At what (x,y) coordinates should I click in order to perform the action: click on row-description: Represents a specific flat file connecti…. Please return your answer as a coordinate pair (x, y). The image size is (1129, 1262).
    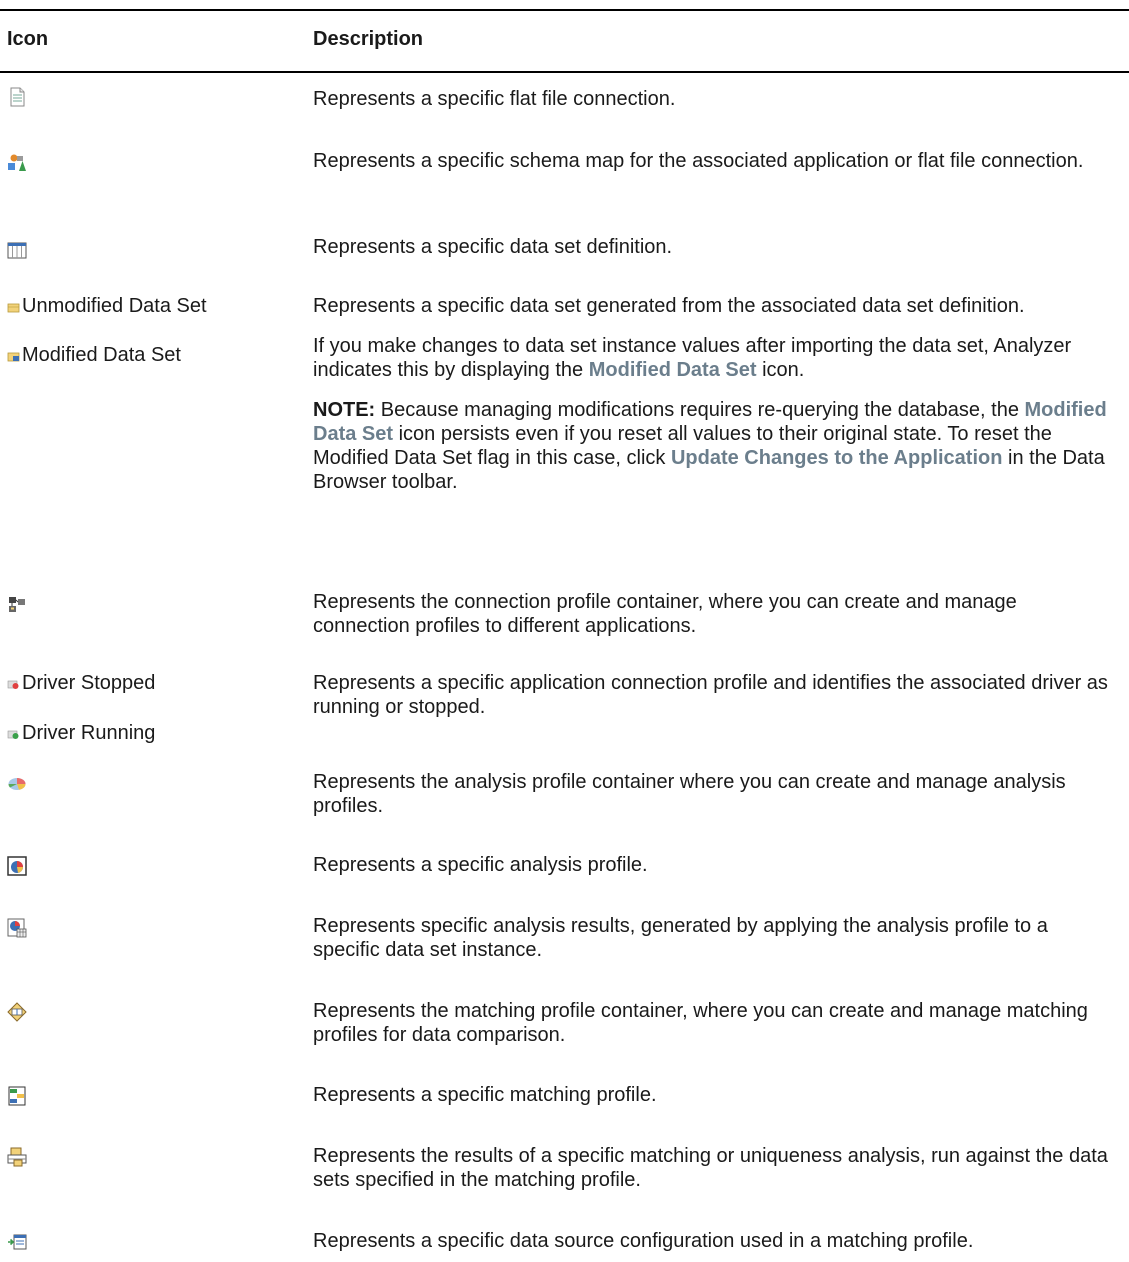
    Looking at the image, I should click on (494, 99).